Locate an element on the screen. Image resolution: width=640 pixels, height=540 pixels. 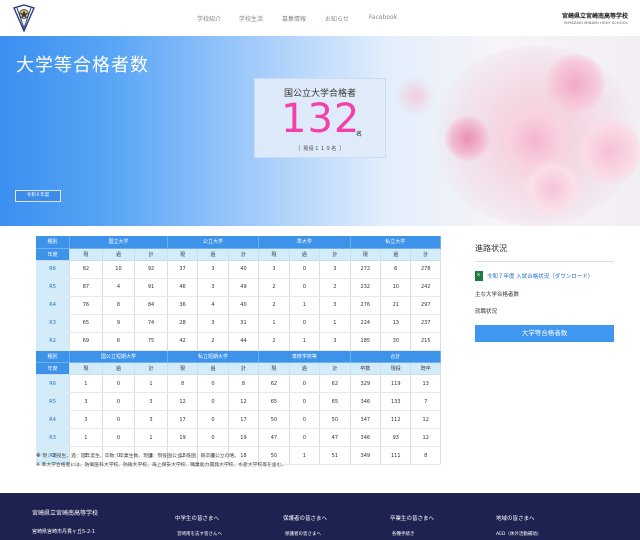
footer-link-junior-high: 中学生の皆さまへ is located at coordinates (197, 518).